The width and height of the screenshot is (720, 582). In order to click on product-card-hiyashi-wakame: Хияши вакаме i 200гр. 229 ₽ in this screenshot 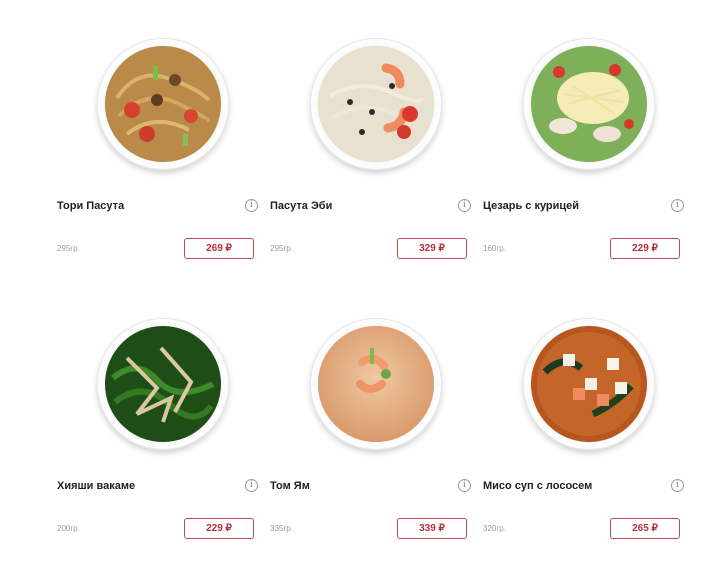, I will do `click(157, 409)`.